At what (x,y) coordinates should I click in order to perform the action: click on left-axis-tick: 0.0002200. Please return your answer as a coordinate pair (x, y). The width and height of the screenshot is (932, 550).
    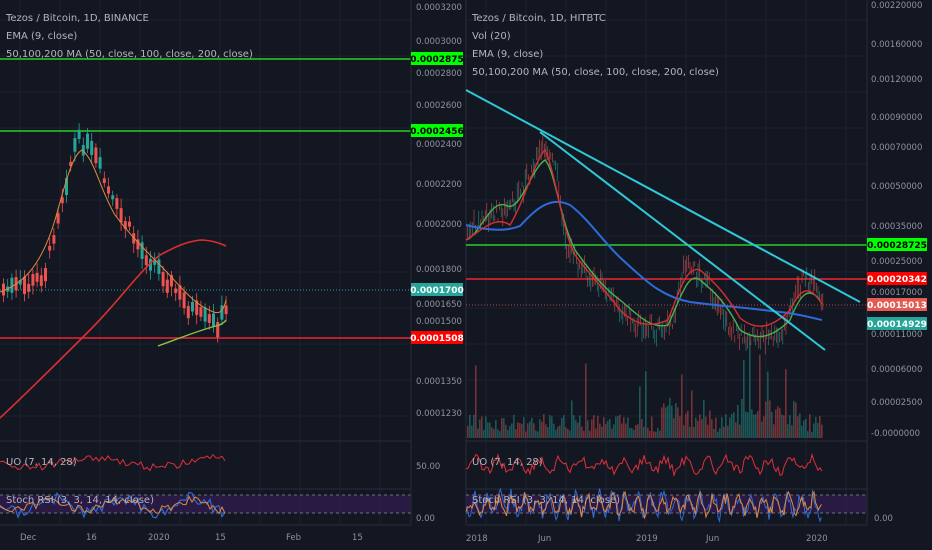
    Looking at the image, I should click on (439, 185).